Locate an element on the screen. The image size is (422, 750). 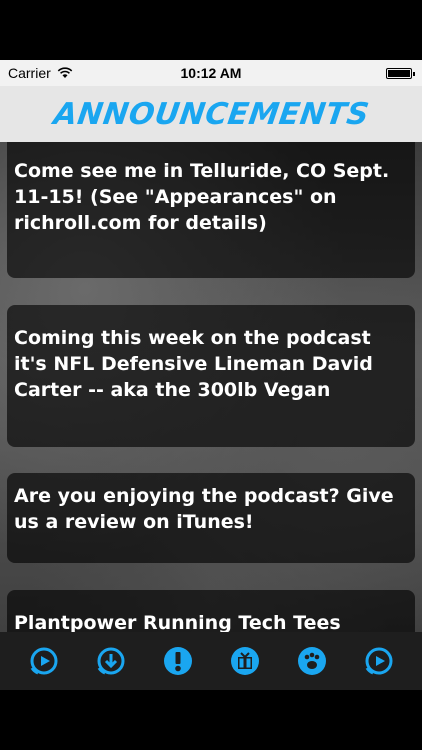
page-title: ANNOUNCEMENTS is located at coordinates (211, 114).